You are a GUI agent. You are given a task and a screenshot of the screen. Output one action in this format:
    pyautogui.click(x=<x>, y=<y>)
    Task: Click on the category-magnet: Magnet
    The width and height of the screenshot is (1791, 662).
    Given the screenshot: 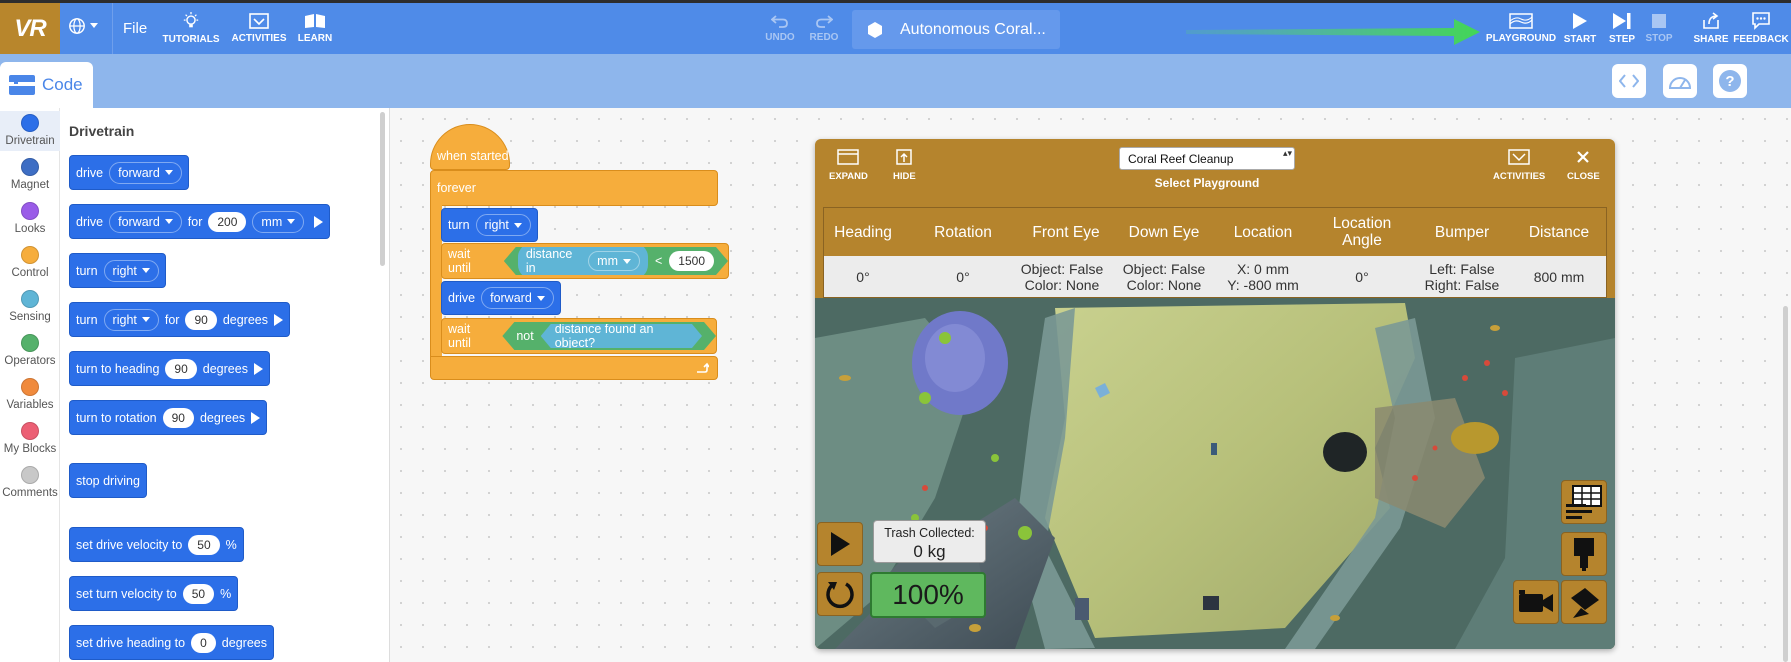 What is the action you would take?
    pyautogui.click(x=30, y=174)
    